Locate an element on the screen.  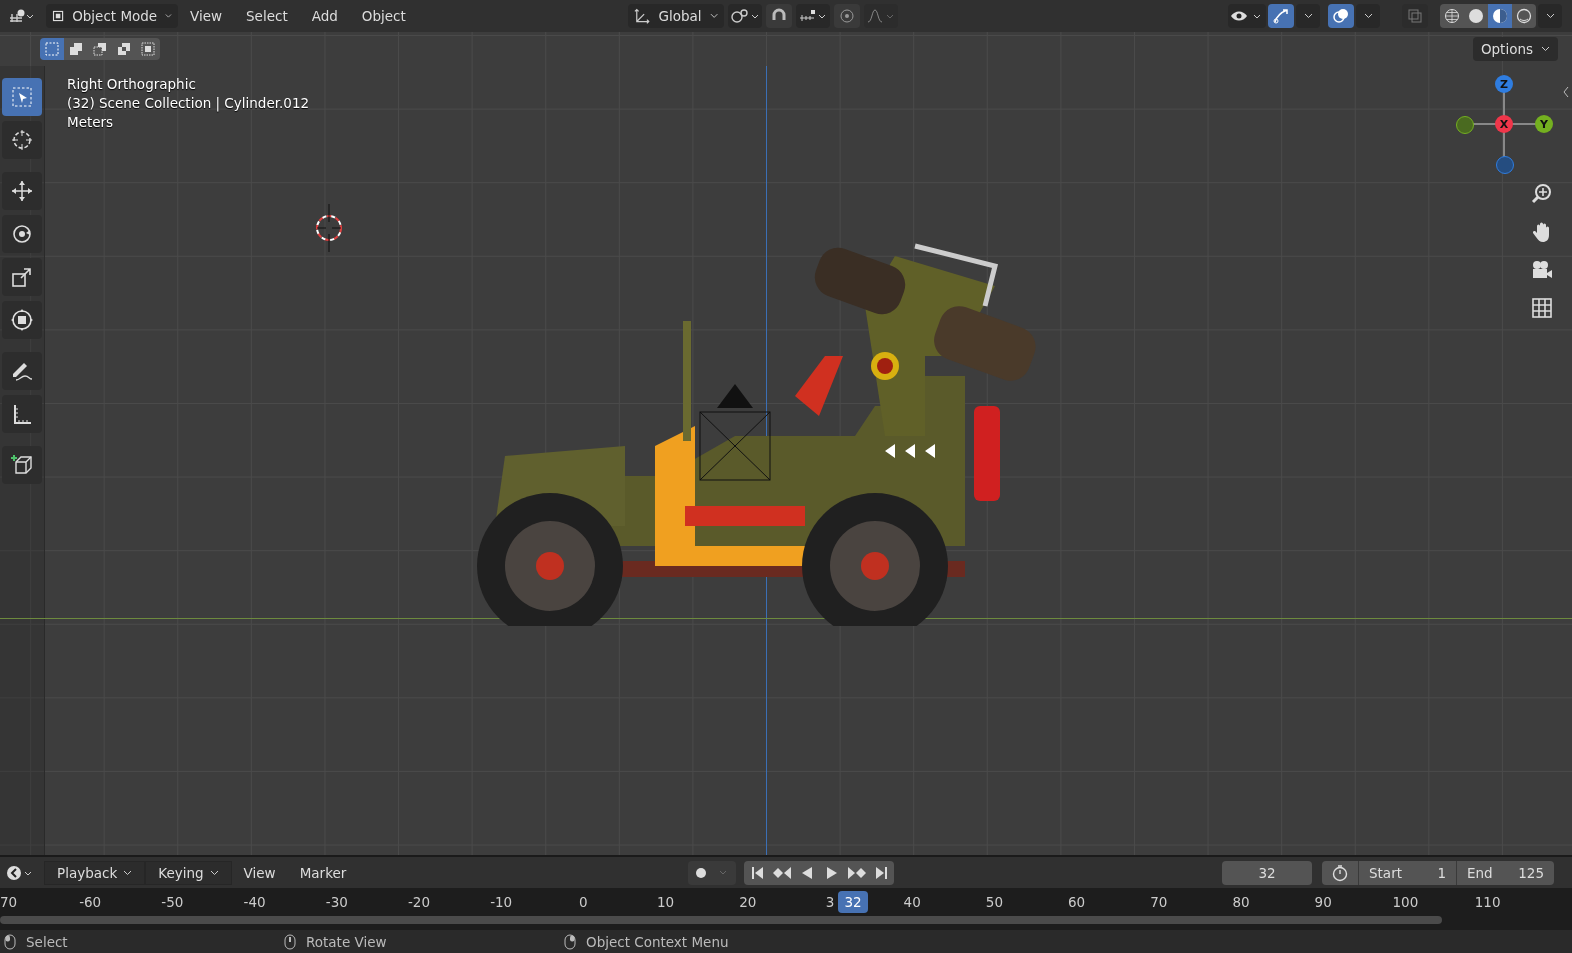
scale-tool-button is located at coordinates (22, 277).